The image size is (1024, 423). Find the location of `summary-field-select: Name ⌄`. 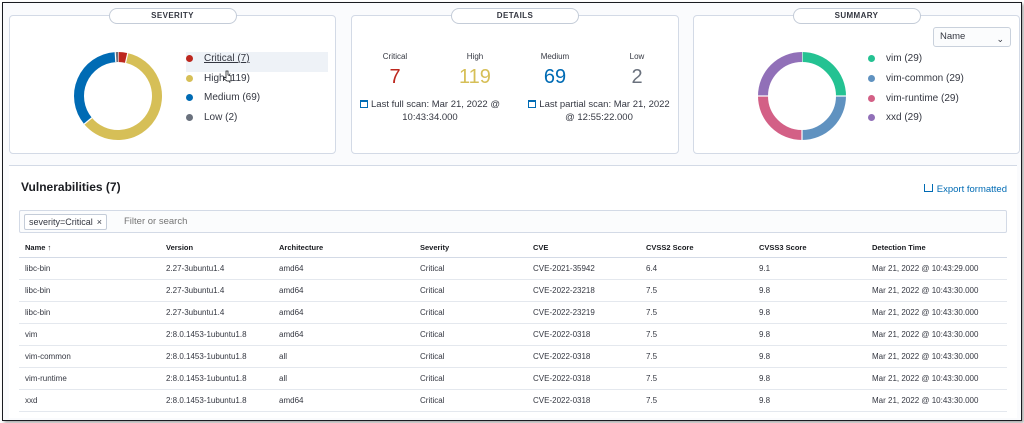

summary-field-select: Name ⌄ is located at coordinates (972, 37).